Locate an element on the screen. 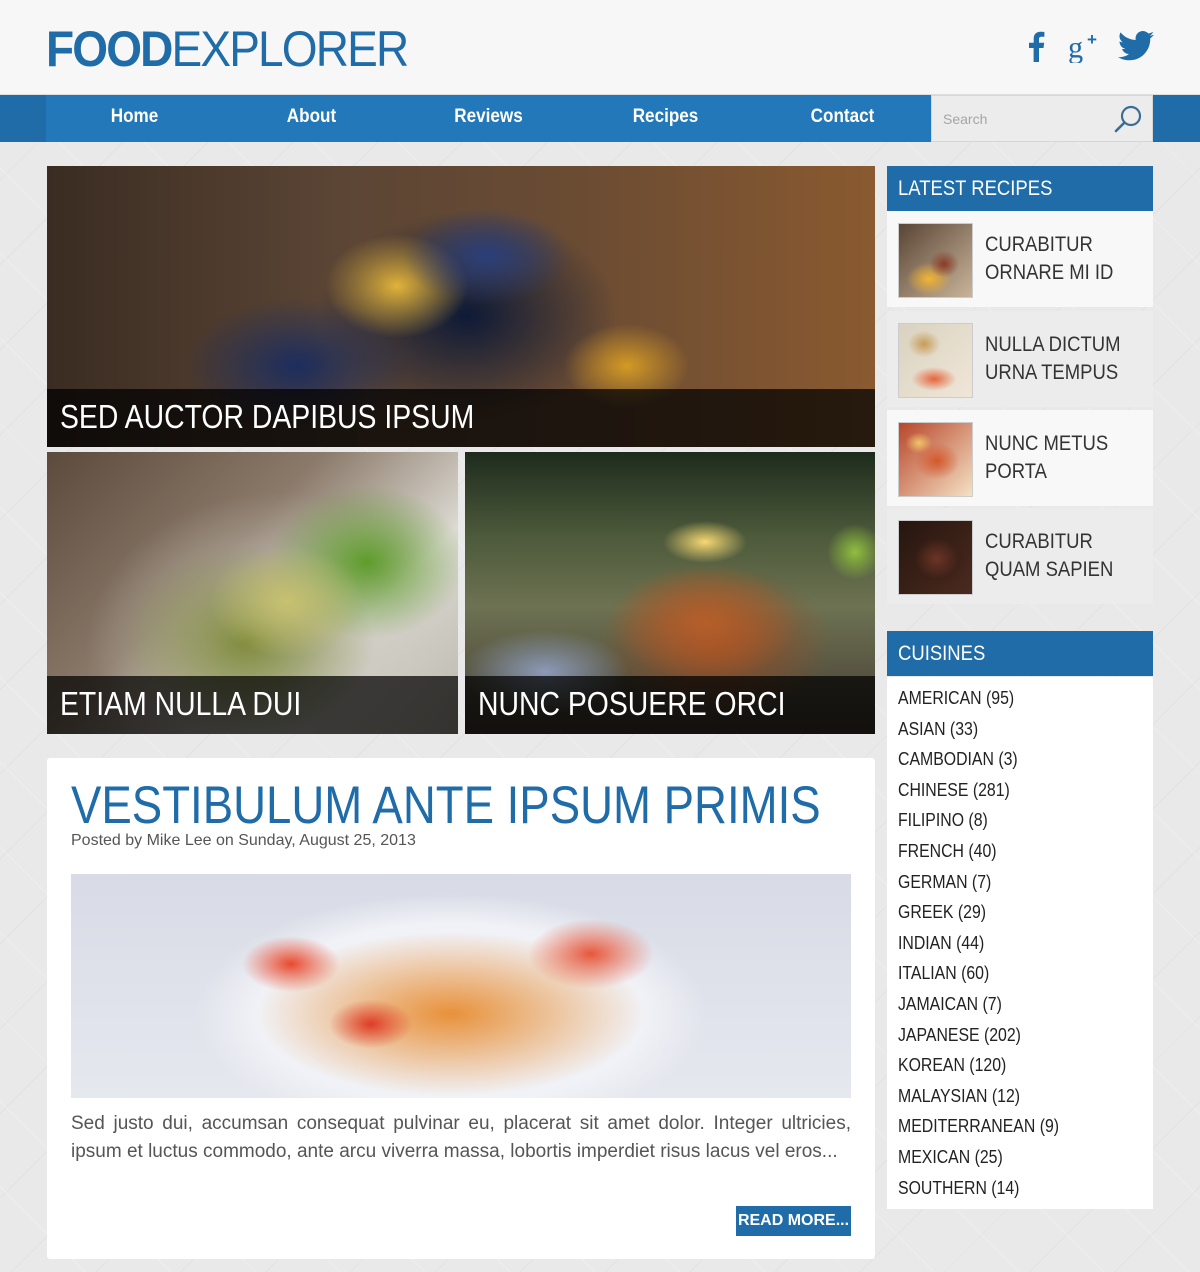 This screenshot has height=1272, width=1200. cuisine-link-french: FRENCH (40) is located at coordinates (1020, 851).